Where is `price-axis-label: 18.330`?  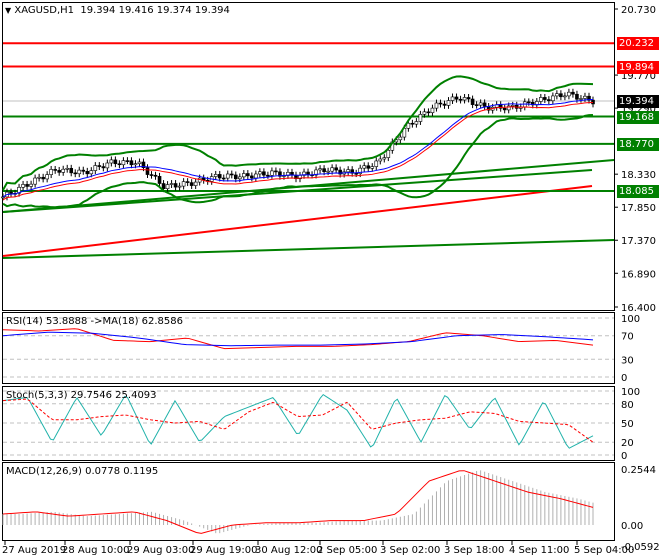 price-axis-label: 18.330 is located at coordinates (638, 175).